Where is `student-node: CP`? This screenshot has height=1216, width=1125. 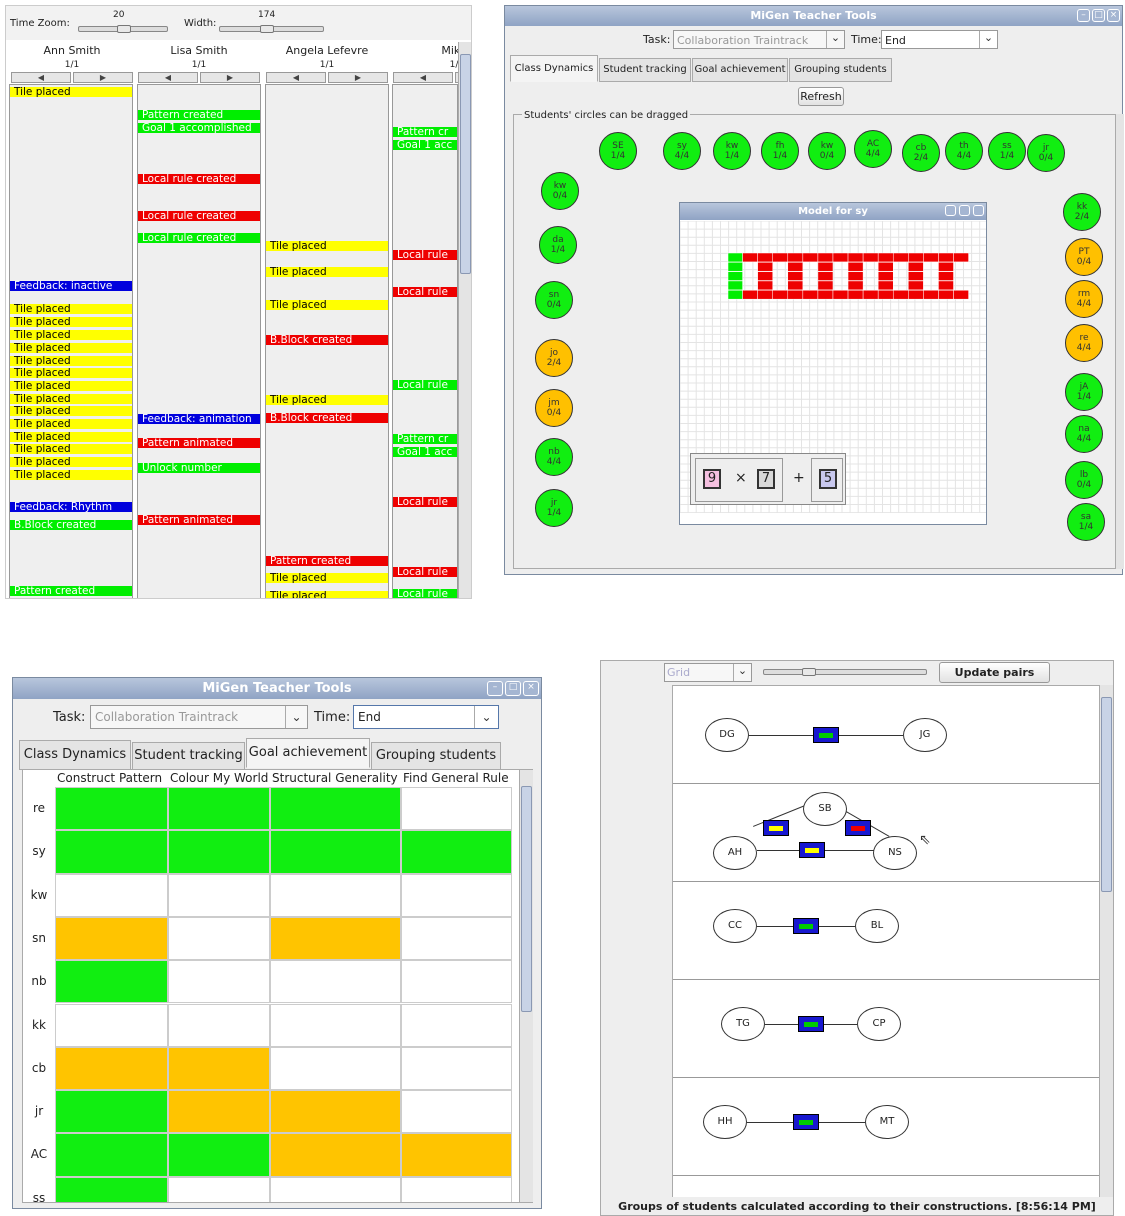
student-node: CP is located at coordinates (879, 1024).